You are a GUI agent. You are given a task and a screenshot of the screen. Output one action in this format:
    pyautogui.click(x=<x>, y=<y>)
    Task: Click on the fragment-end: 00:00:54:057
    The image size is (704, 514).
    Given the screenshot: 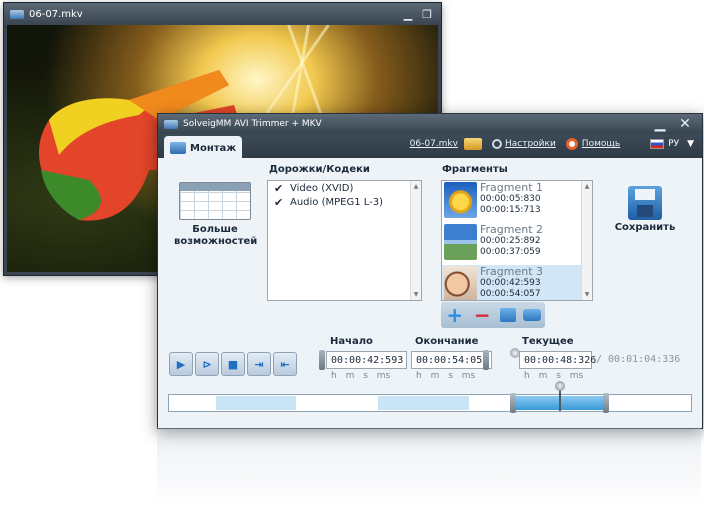 What is the action you would take?
    pyautogui.click(x=510, y=294)
    